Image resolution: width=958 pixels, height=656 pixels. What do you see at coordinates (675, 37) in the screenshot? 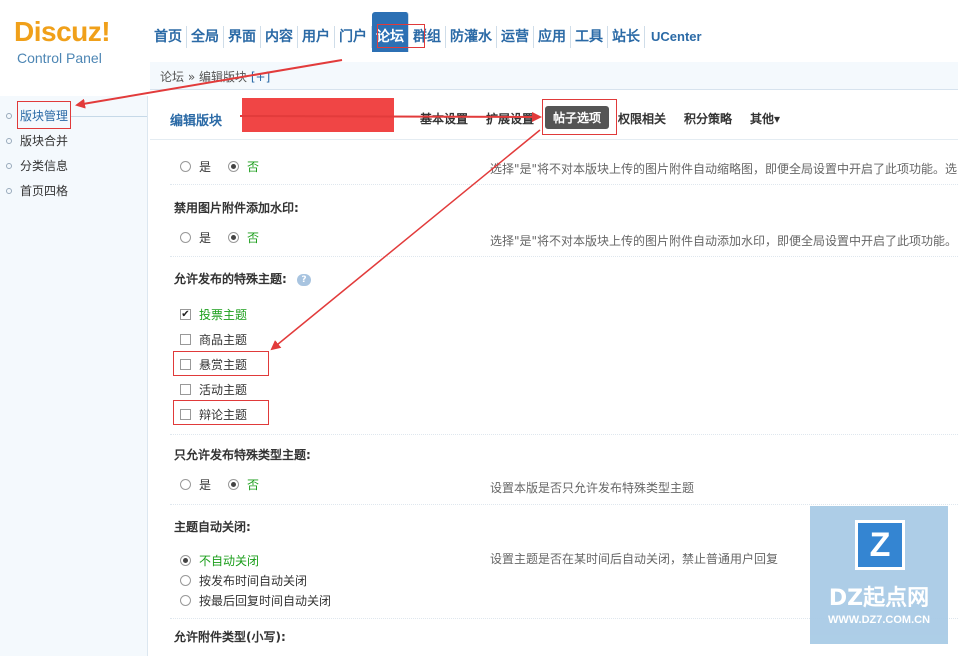
I see `nav-ucenter: UCenter` at bounding box center [675, 37].